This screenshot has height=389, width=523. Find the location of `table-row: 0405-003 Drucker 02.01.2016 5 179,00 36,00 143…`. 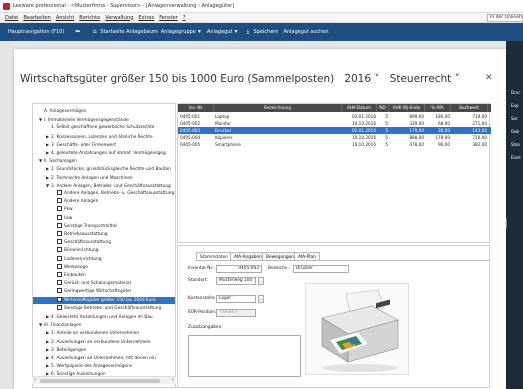

table-row: 0405-003 Drucker 02.01.2016 5 179,00 36,00 143… is located at coordinates (334, 130).